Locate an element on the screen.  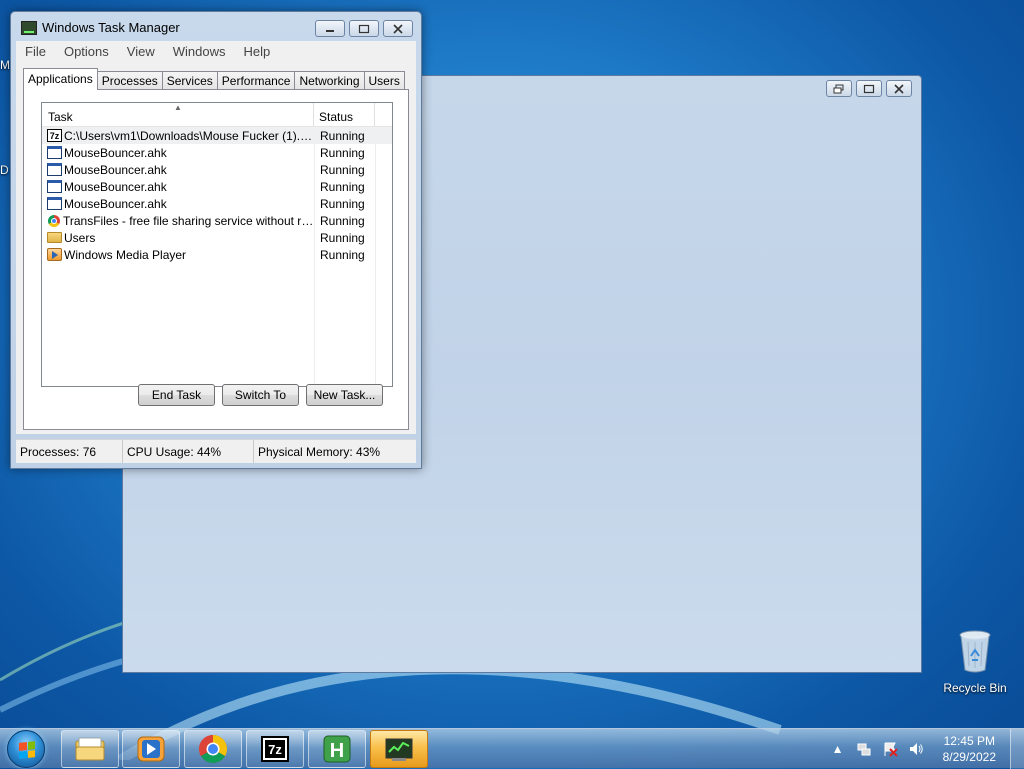
taskbar-explorer-button is located at coordinates (90, 749).